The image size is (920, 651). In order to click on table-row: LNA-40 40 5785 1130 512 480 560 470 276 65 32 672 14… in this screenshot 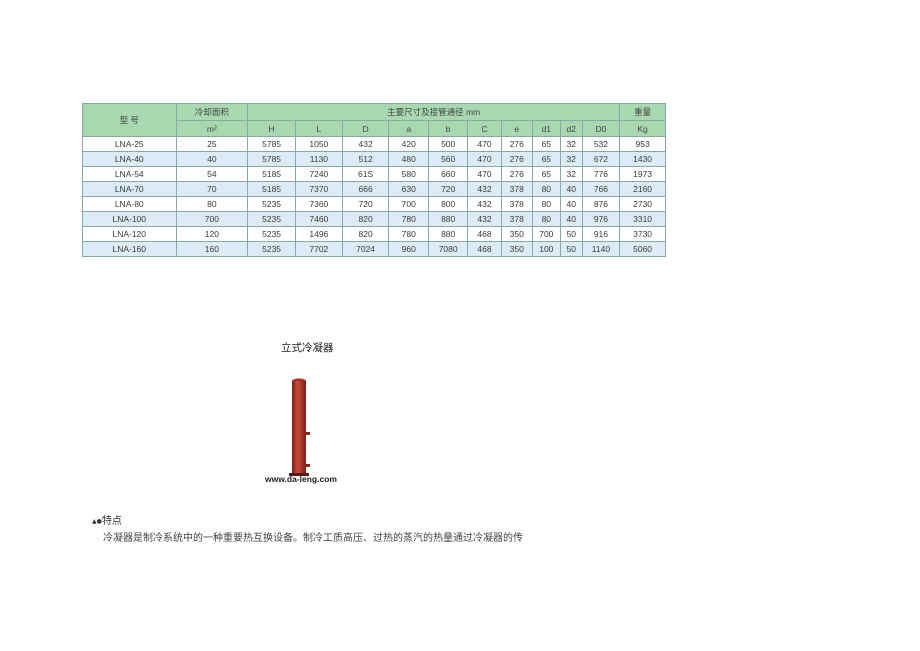, I will do `click(374, 159)`.